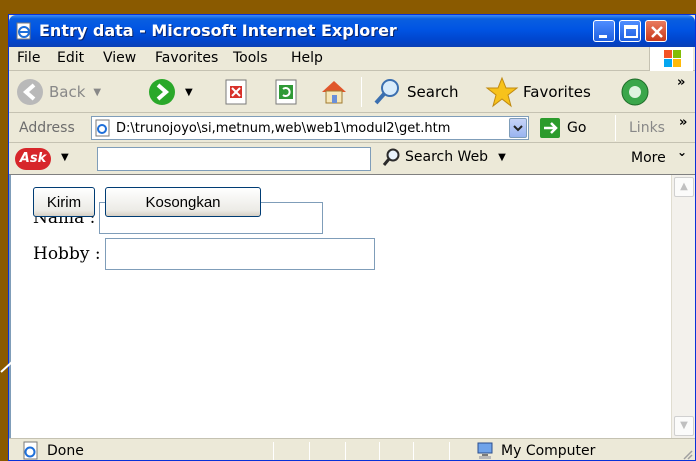 The height and width of the screenshot is (461, 696). What do you see at coordinates (352, 59) in the screenshot?
I see `menu-bar: File Edit View Favorites Tools Help` at bounding box center [352, 59].